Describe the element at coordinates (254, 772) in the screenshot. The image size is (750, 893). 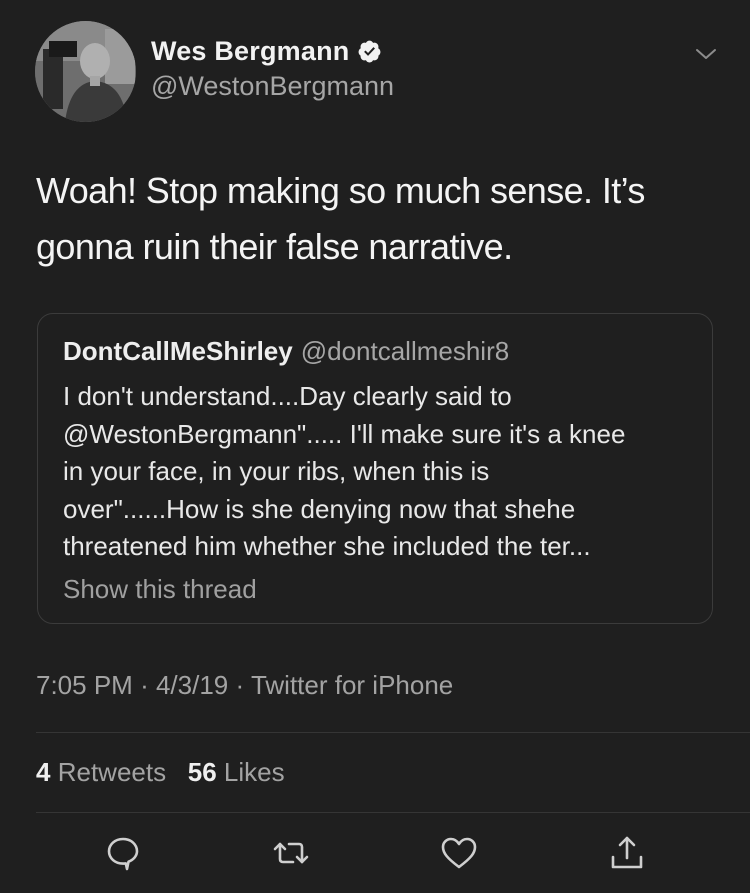
I see `likes-label: Likes` at that location.